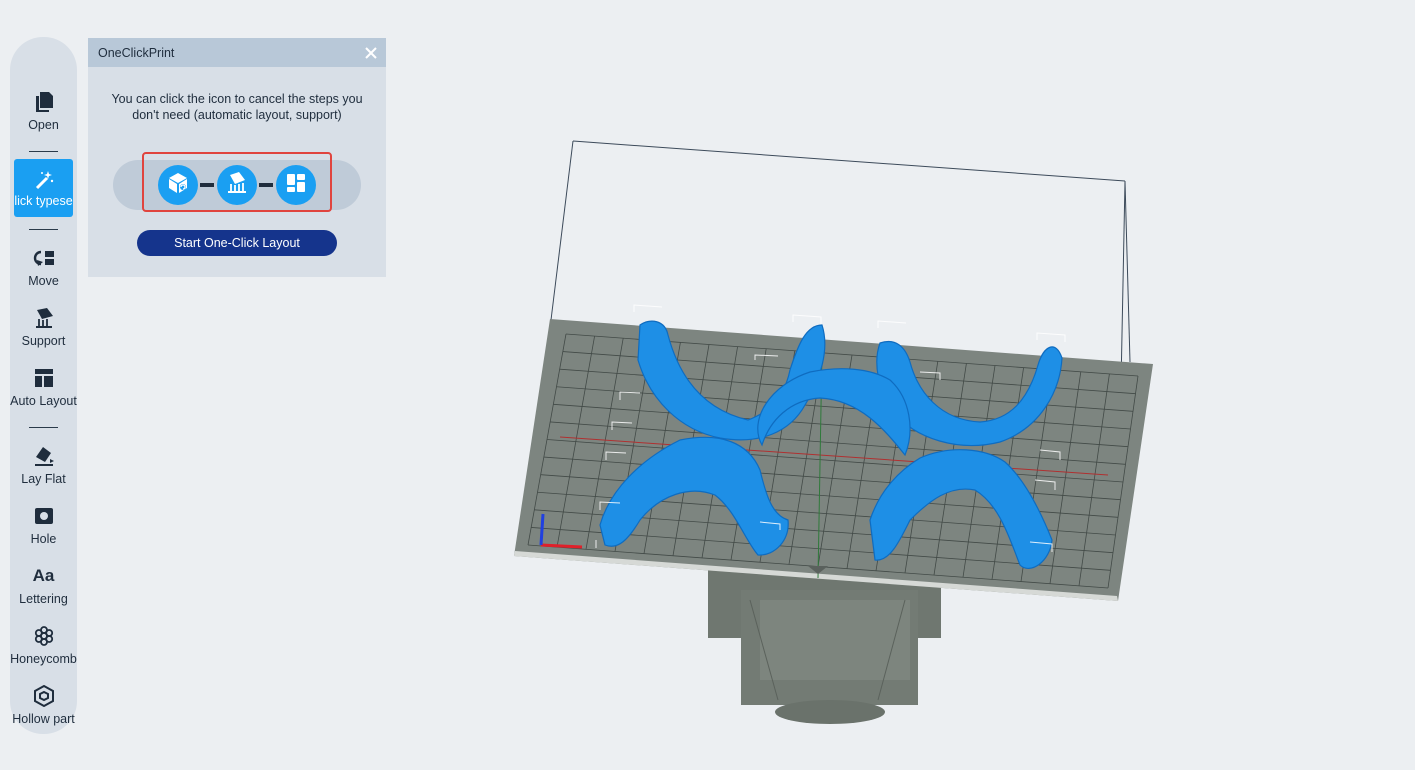 Image resolution: width=1415 pixels, height=770 pixels. What do you see at coordinates (824, 647) in the screenshot?
I see `printer-base` at bounding box center [824, 647].